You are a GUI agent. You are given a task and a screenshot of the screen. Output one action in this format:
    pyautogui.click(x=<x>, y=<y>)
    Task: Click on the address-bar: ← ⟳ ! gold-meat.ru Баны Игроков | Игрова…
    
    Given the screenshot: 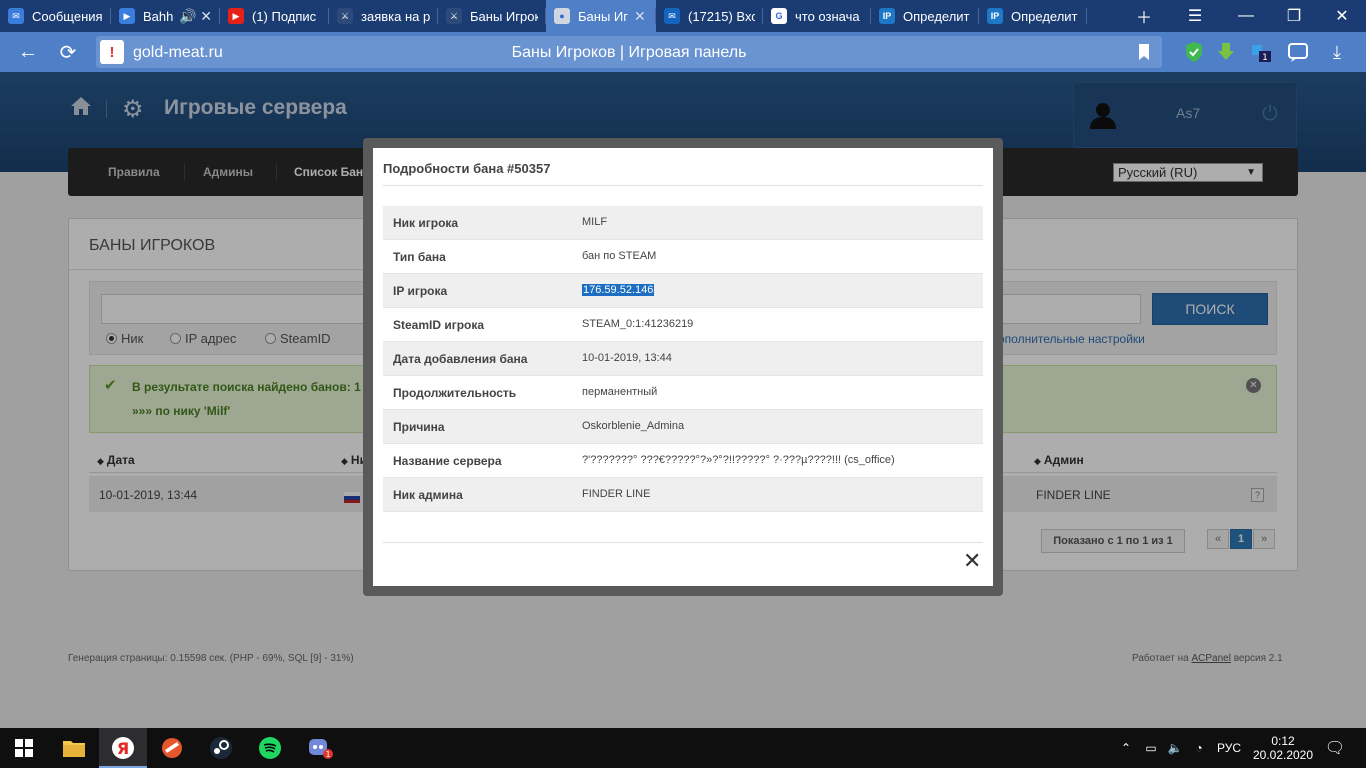 What is the action you would take?
    pyautogui.click(x=683, y=52)
    